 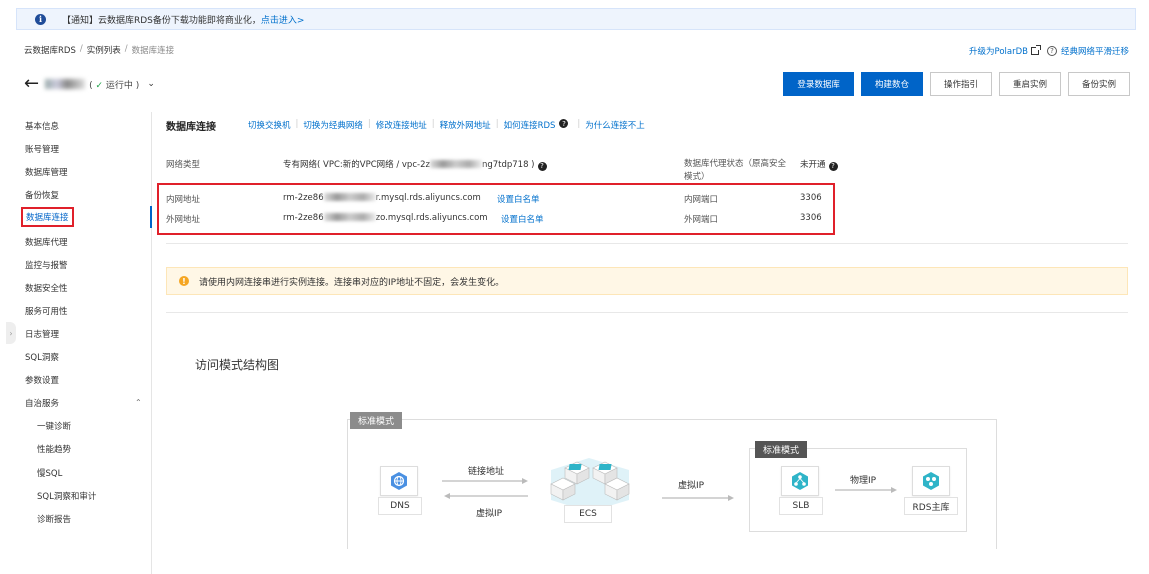 I want to click on network-type-value: 专有网络( VPC:新的VPC网络 / vpc-2z ng7tdp718 )?, so click(x=415, y=164).